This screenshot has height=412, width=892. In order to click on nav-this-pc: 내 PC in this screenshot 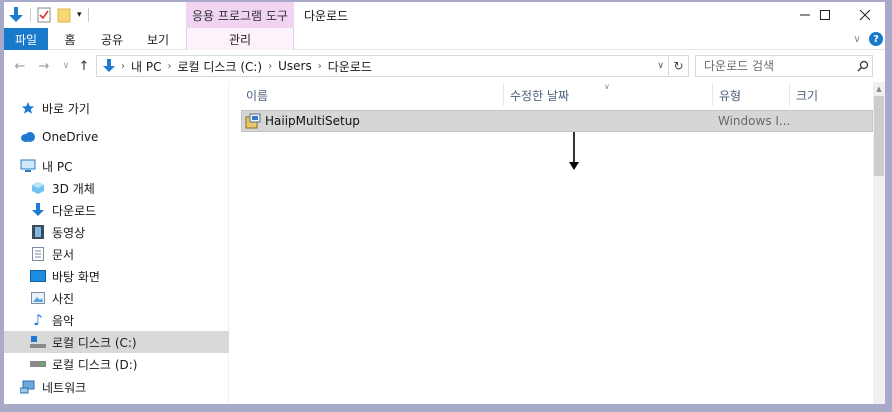, I will do `click(120, 166)`.